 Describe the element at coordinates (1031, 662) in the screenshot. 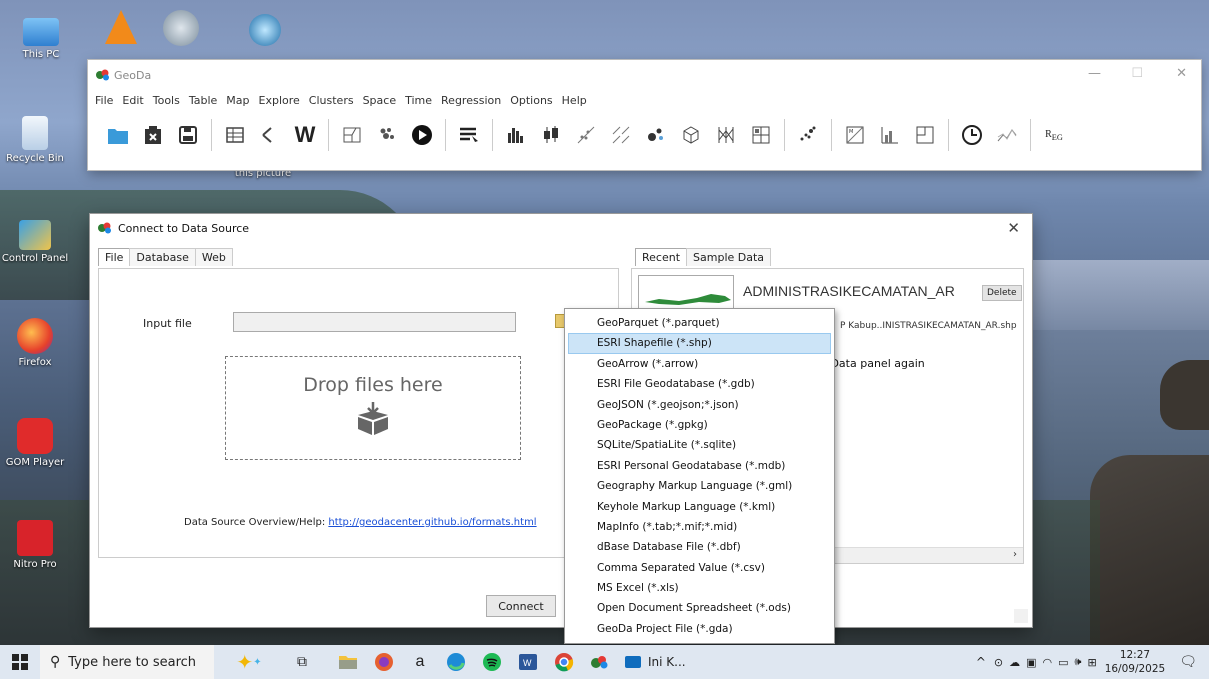

I see `tray-app-icon: ▣` at that location.